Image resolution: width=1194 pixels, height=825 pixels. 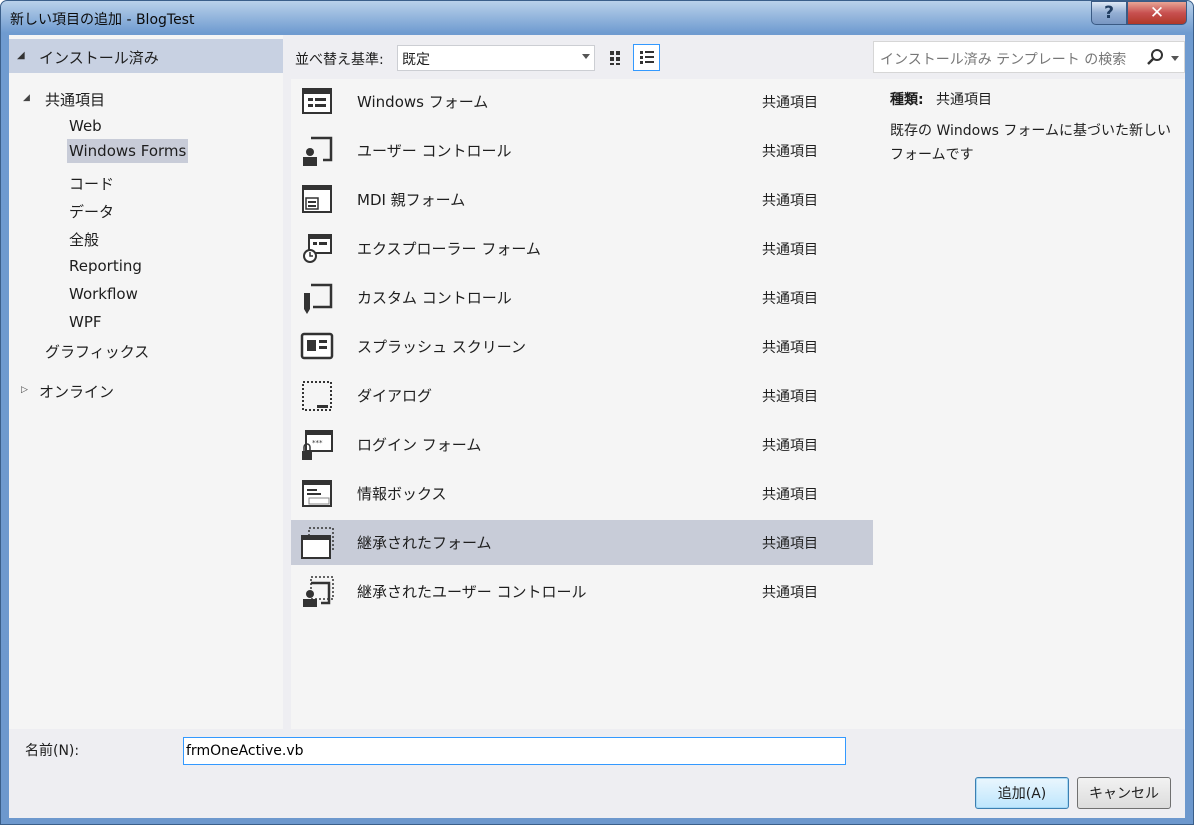 I want to click on custom-control-icon, so click(x=318, y=298).